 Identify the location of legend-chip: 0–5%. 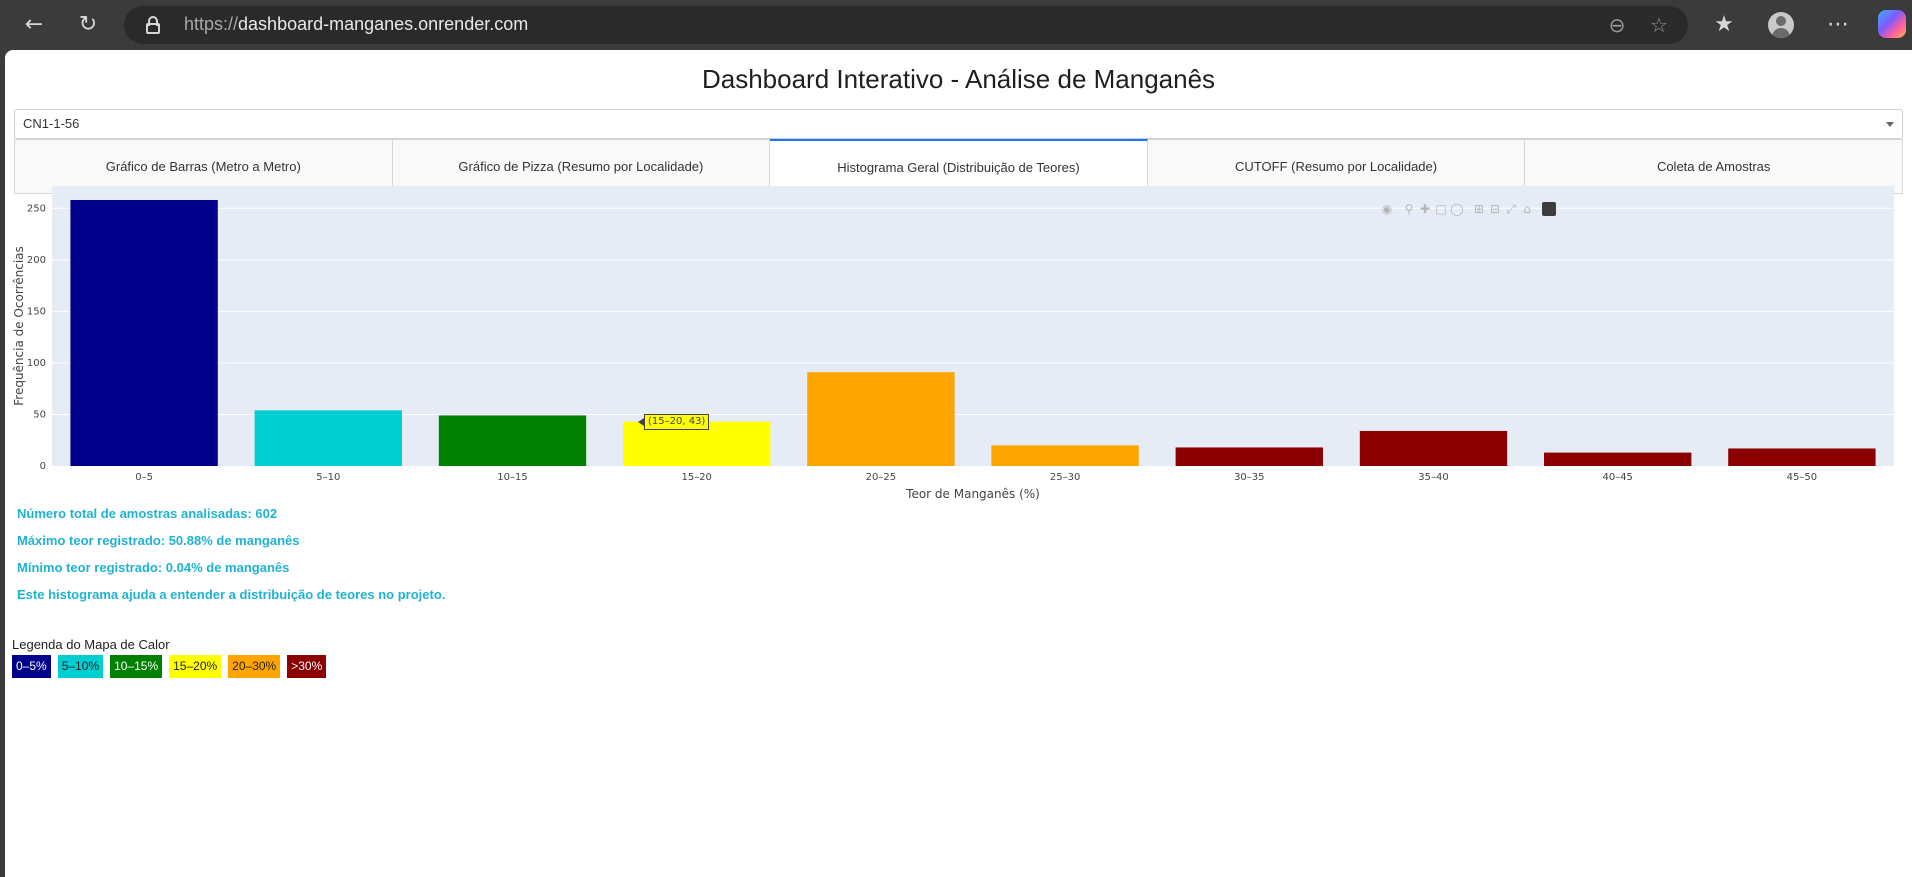
(31, 666).